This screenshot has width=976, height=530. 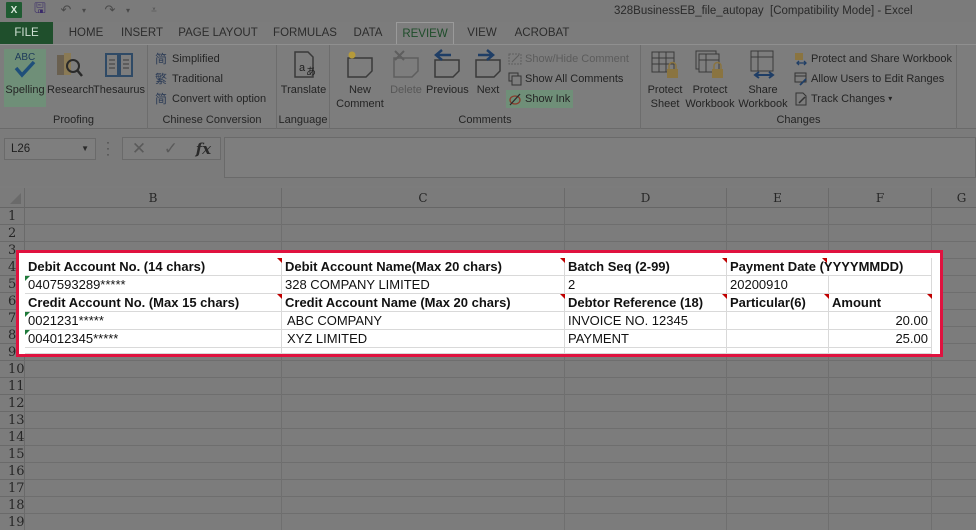 I want to click on formula-input, so click(x=600, y=157).